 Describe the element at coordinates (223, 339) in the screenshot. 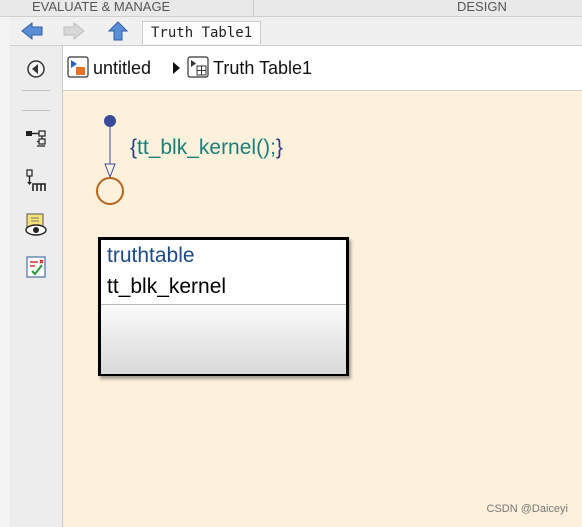

I see `truth-table-body` at that location.